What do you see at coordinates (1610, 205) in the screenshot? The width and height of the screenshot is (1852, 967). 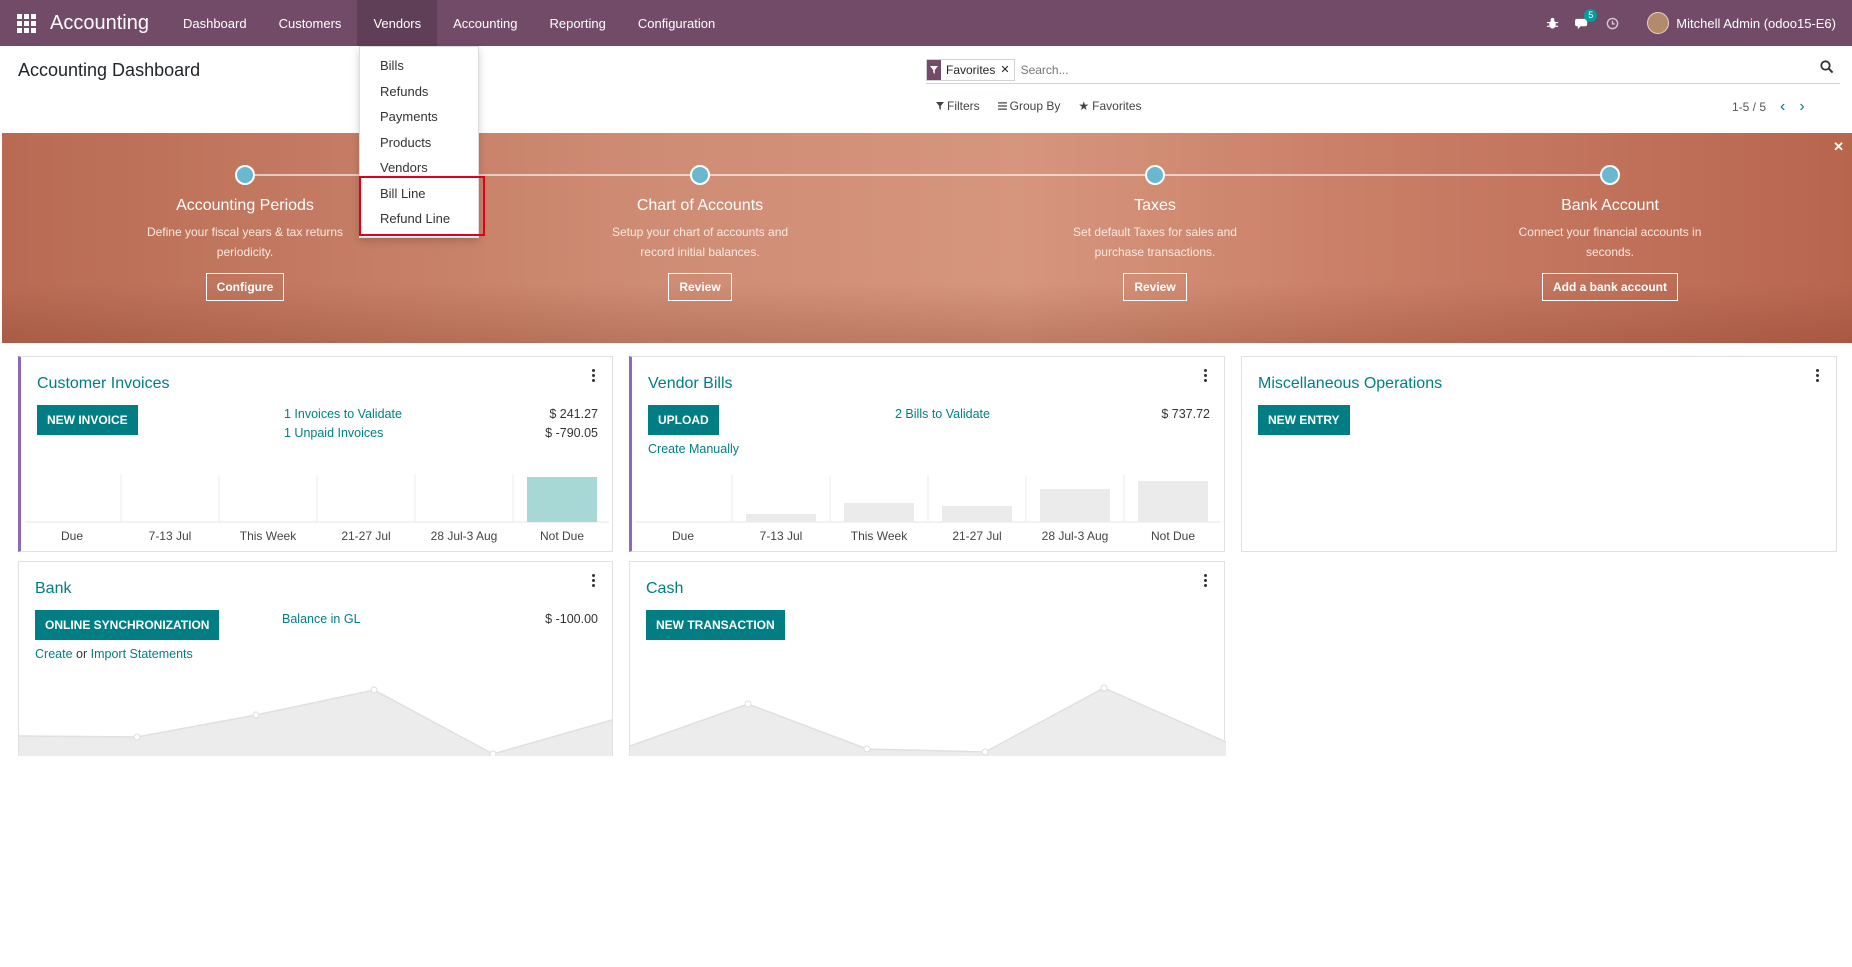 I see `step-title: Bank Account` at bounding box center [1610, 205].